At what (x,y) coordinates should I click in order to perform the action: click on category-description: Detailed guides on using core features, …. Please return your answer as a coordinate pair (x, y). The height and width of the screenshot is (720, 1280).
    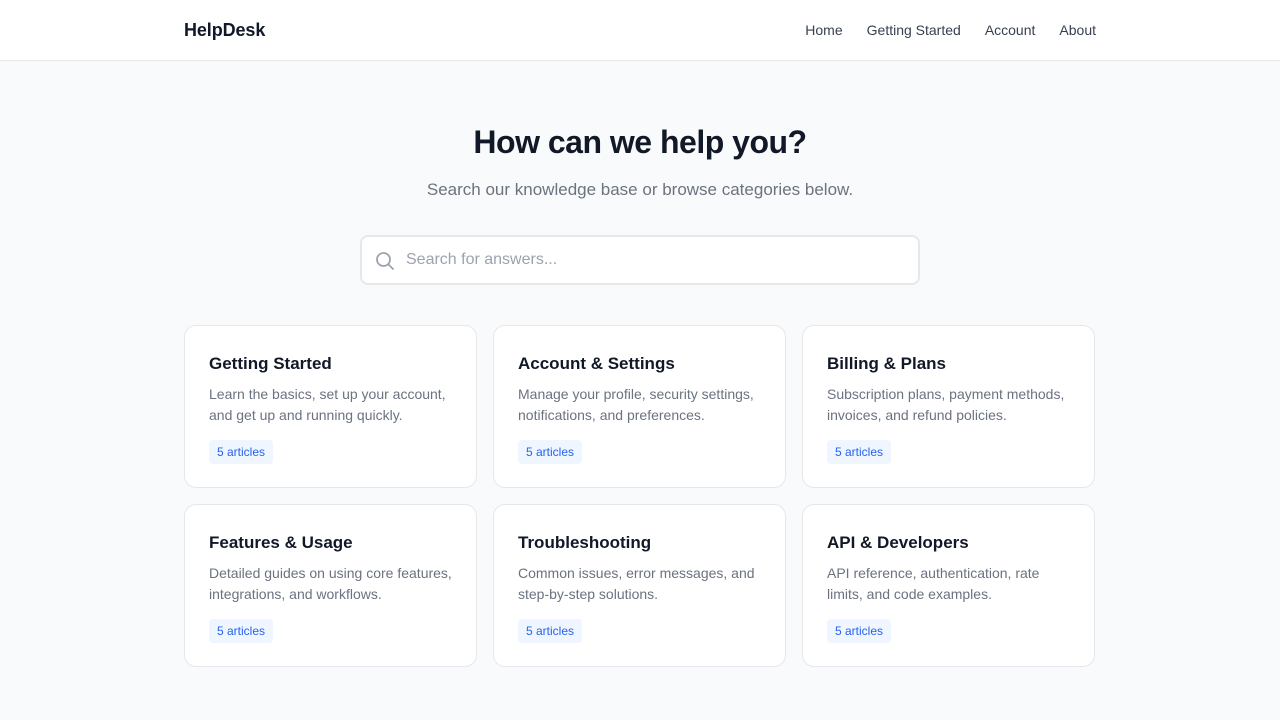
    Looking at the image, I should click on (330, 583).